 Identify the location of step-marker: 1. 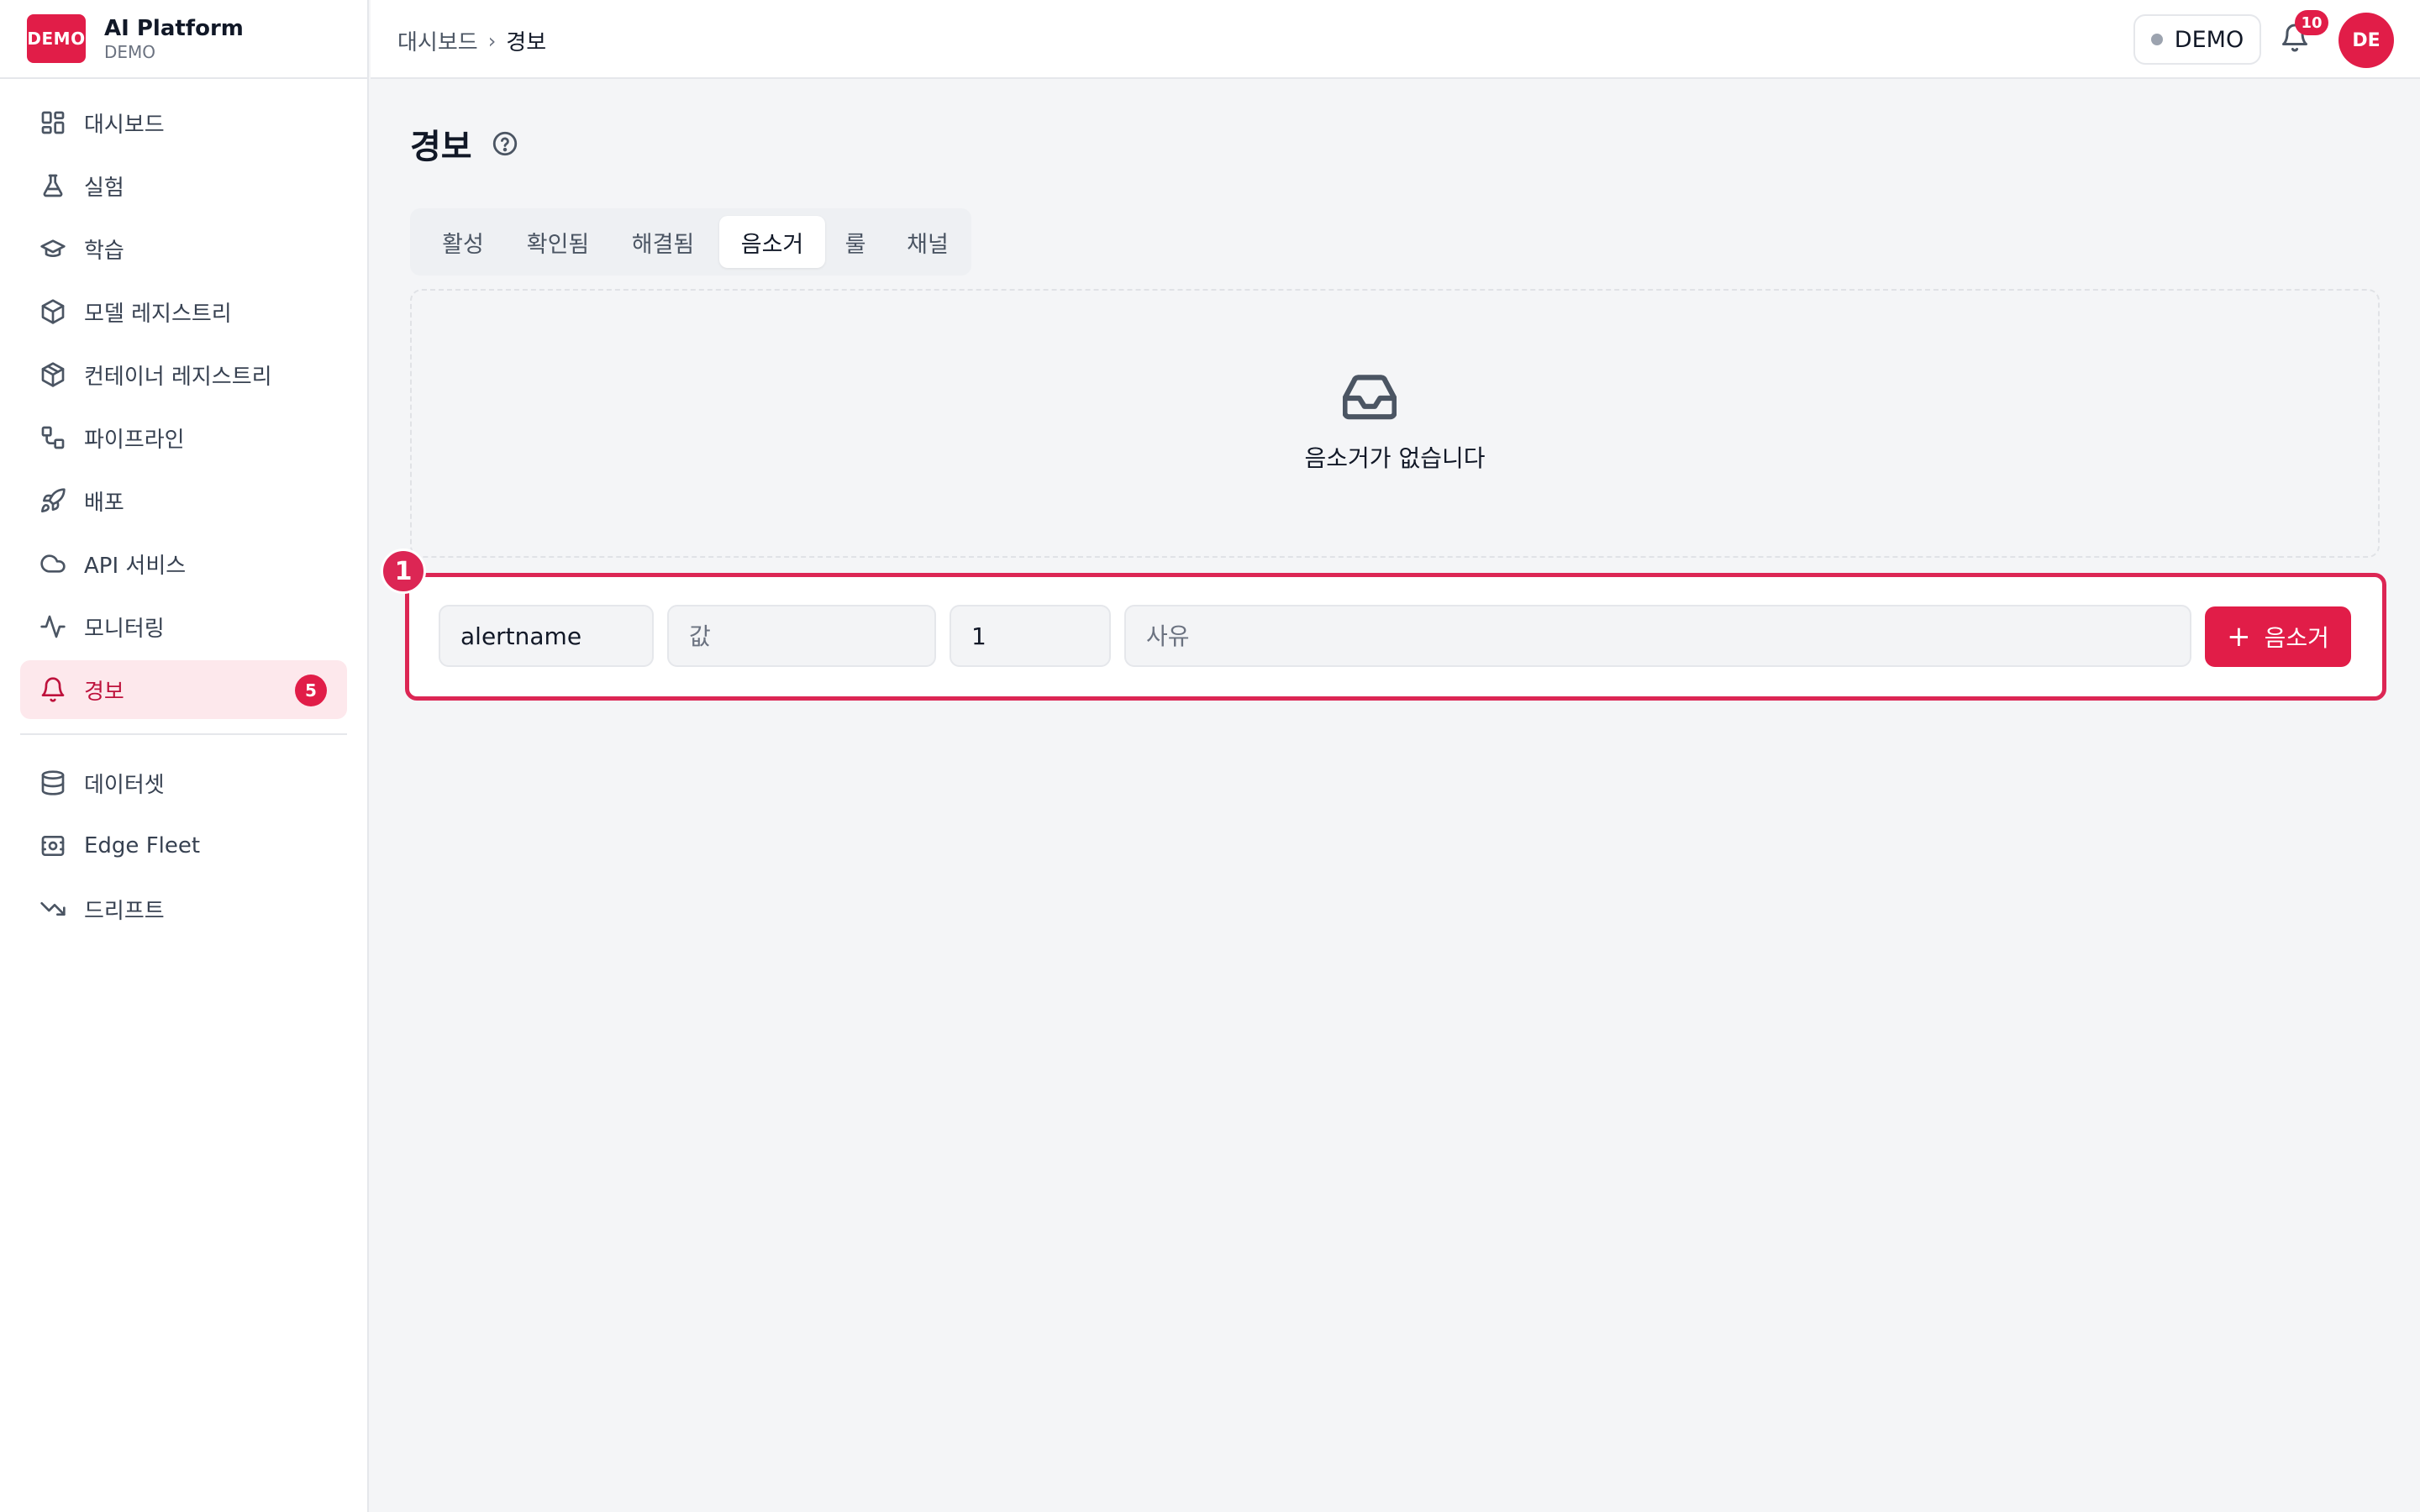
(404, 571).